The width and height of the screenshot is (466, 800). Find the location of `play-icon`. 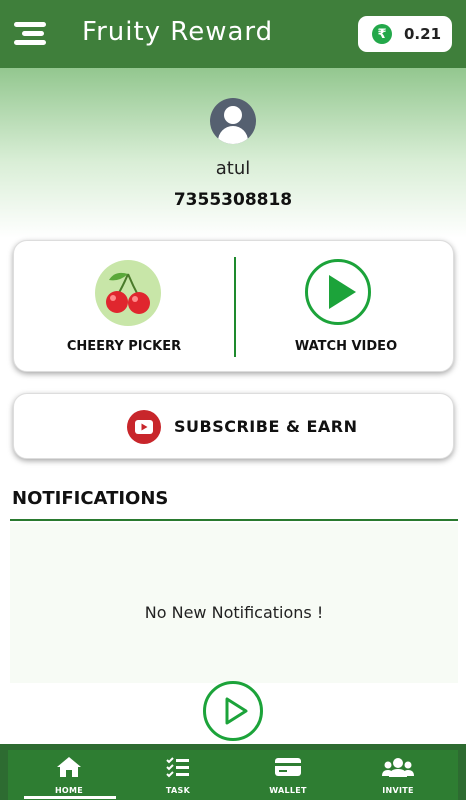

play-icon is located at coordinates (338, 292).